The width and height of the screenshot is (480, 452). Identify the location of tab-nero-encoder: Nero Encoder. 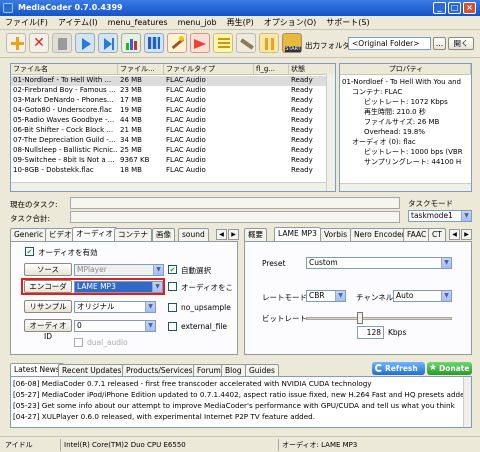
(379, 234).